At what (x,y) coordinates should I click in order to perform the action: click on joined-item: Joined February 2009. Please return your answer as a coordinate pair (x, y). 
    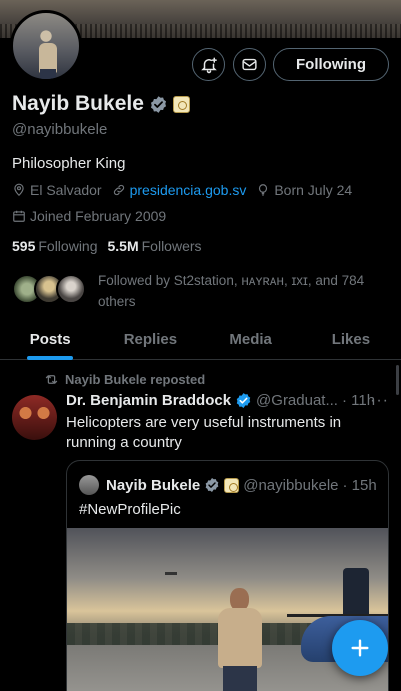
    Looking at the image, I should click on (89, 216).